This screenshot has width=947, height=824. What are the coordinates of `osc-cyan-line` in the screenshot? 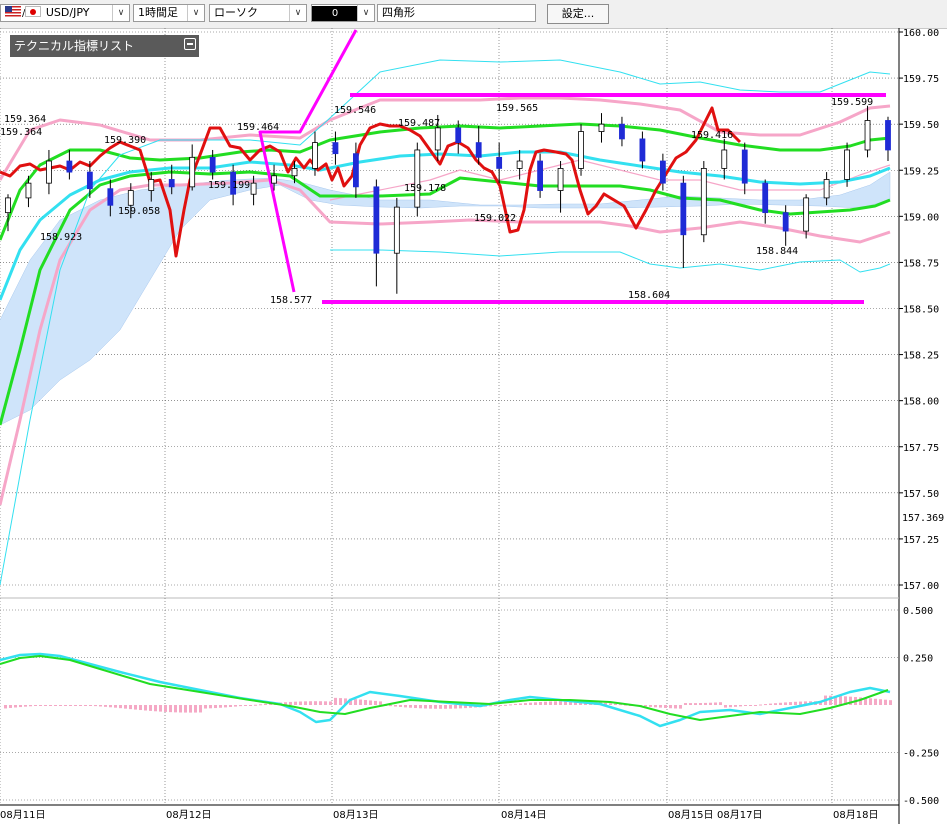 It's located at (445, 690).